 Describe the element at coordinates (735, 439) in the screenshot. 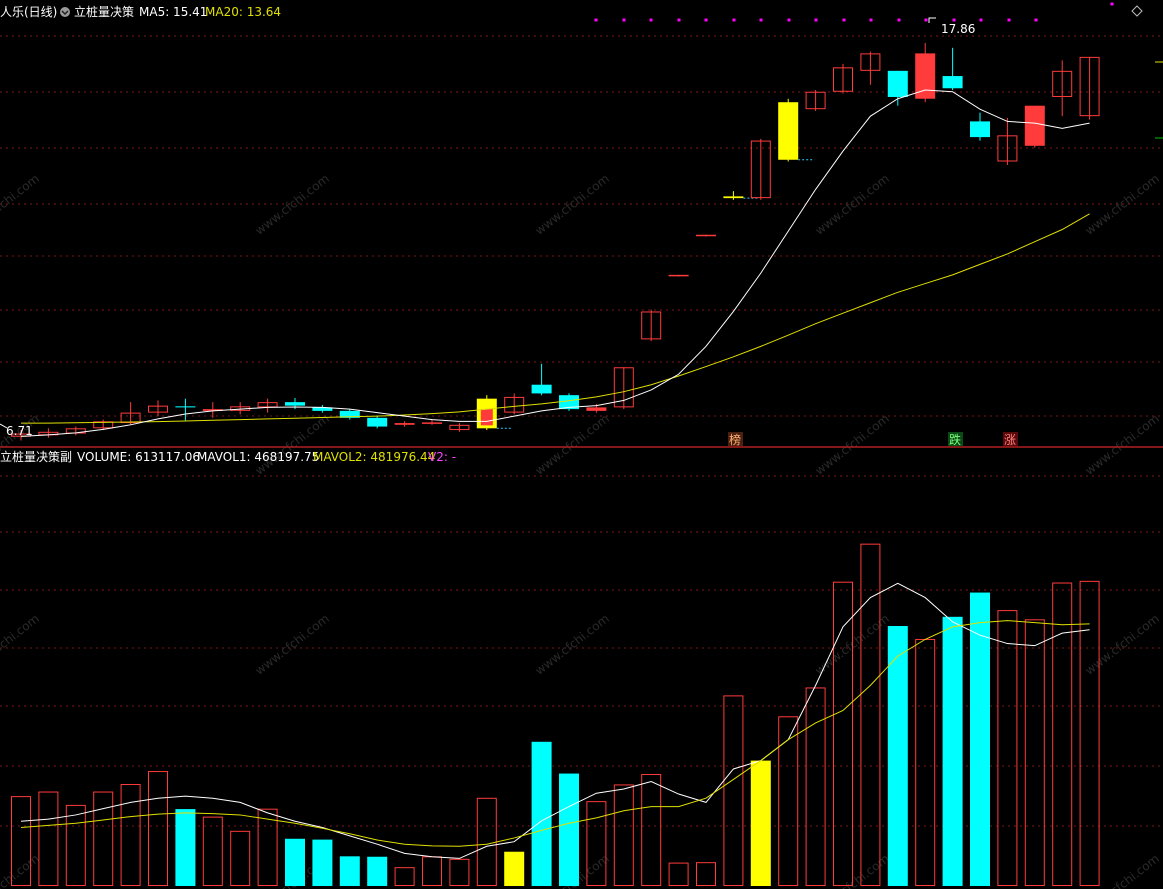

I see `badge-bang: 榜` at that location.